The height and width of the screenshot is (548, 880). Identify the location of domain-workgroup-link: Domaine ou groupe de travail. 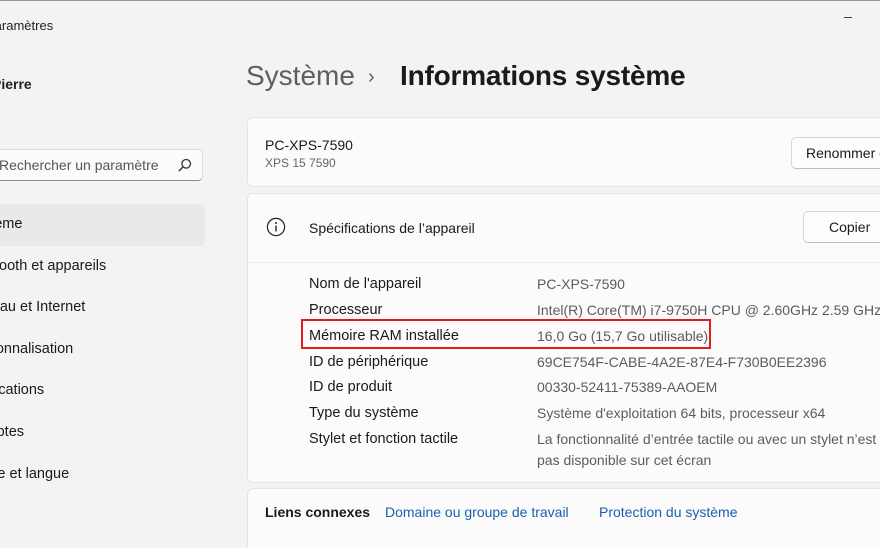
(477, 512).